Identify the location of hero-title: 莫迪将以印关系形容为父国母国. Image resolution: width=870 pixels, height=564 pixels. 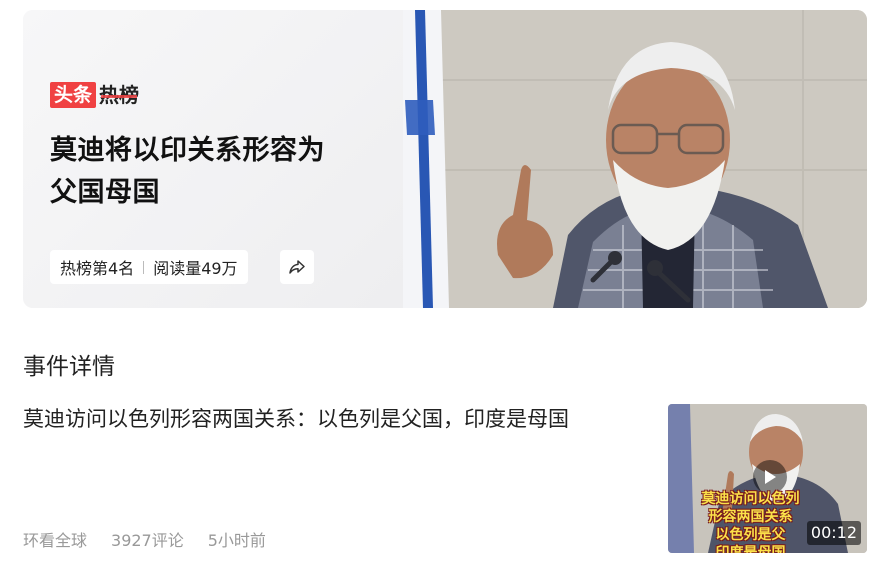
(200, 172).